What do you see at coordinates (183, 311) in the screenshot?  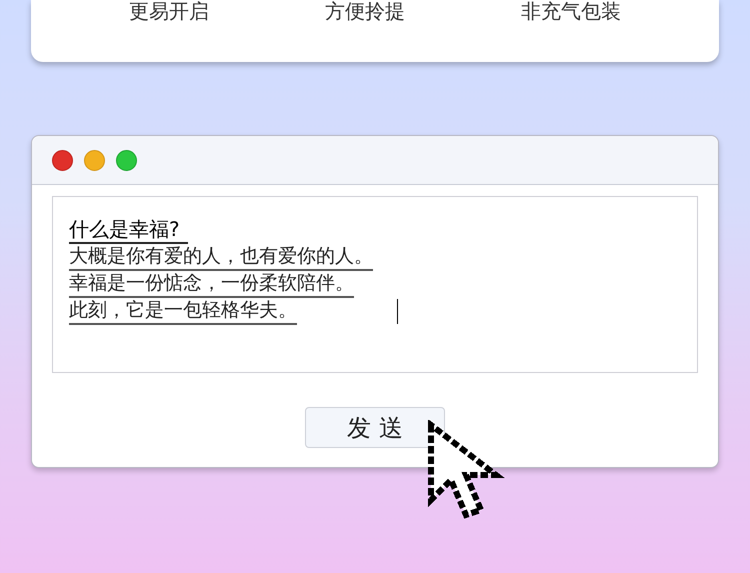 I see `editor-line: 此刻，它是一包轻格华夫。` at bounding box center [183, 311].